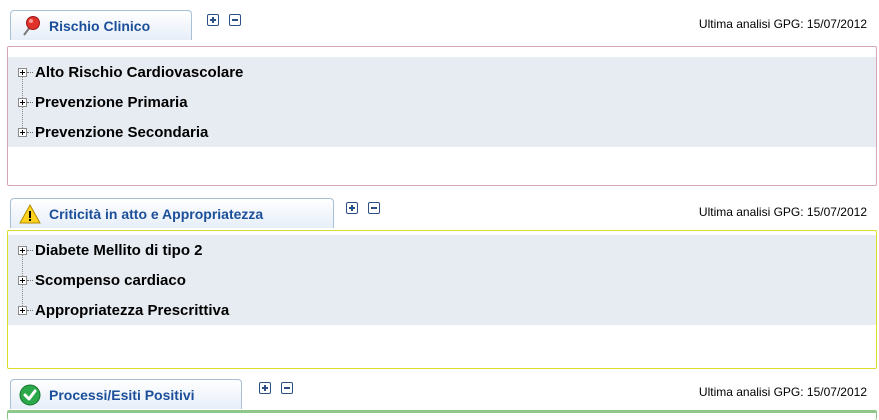  I want to click on tab-criticita: Criticità in atto e Appropriatezza, so click(172, 213).